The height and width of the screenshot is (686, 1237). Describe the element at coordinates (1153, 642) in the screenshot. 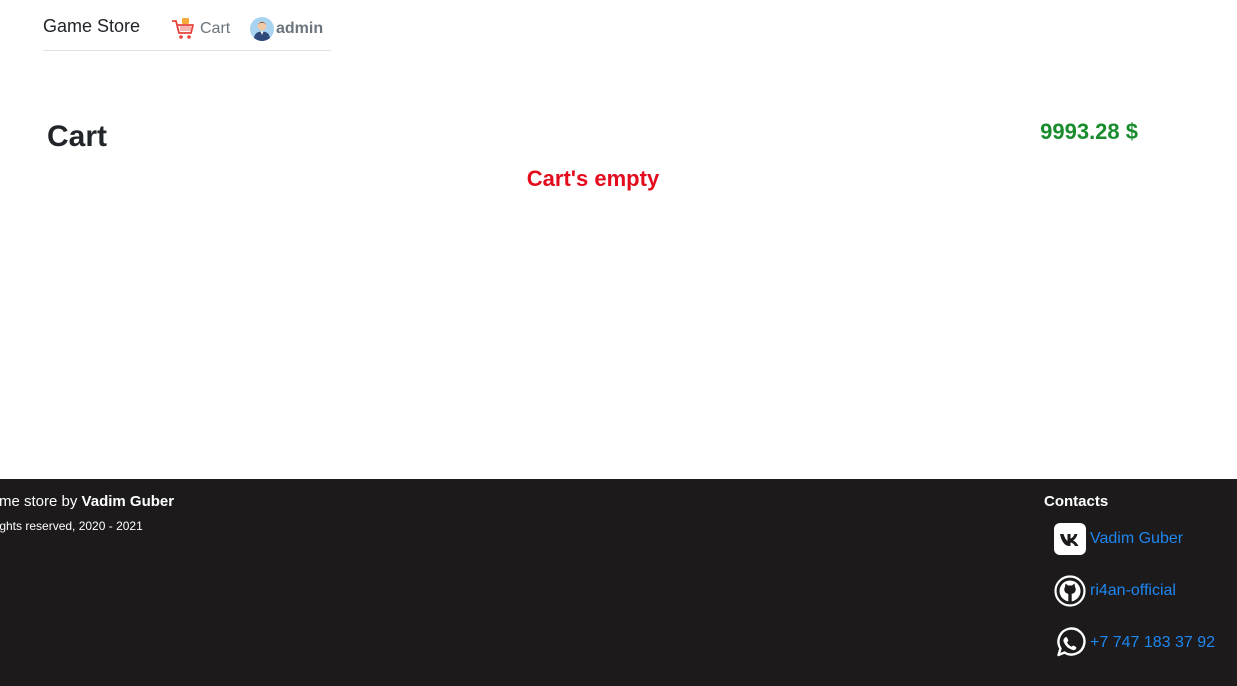

I see `contact-label: +7 747 183 37 92` at that location.